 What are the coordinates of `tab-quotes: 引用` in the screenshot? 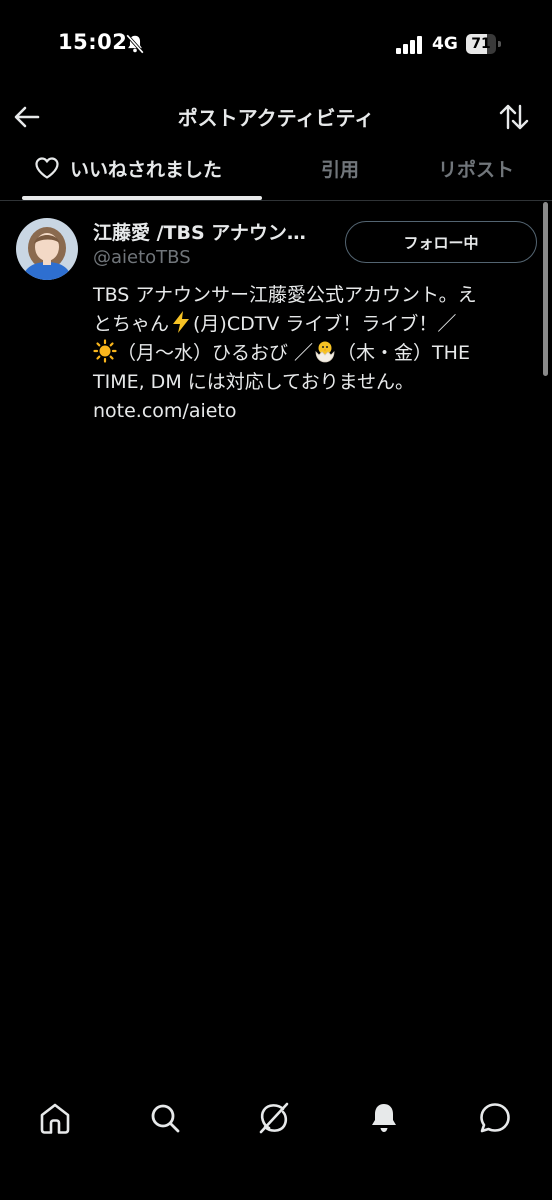 It's located at (340, 171).